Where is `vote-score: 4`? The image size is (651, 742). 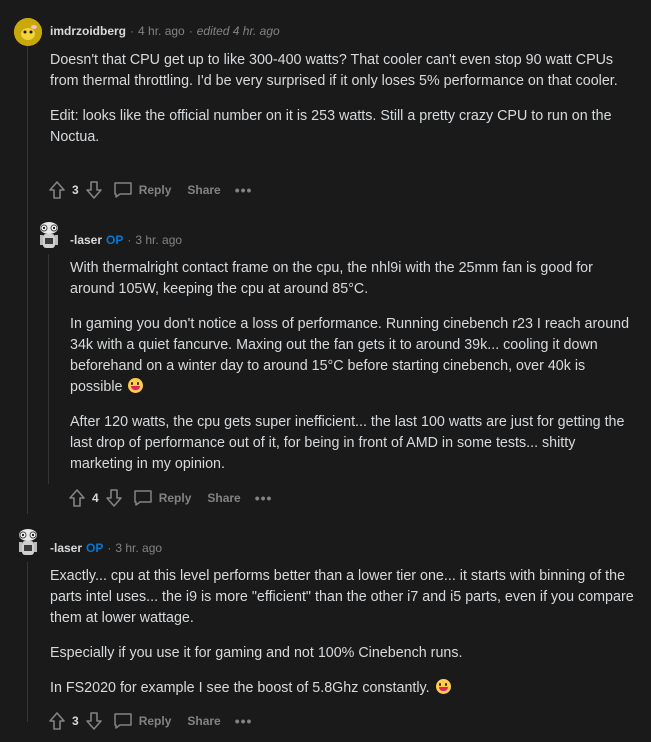
vote-score: 4 is located at coordinates (95, 498).